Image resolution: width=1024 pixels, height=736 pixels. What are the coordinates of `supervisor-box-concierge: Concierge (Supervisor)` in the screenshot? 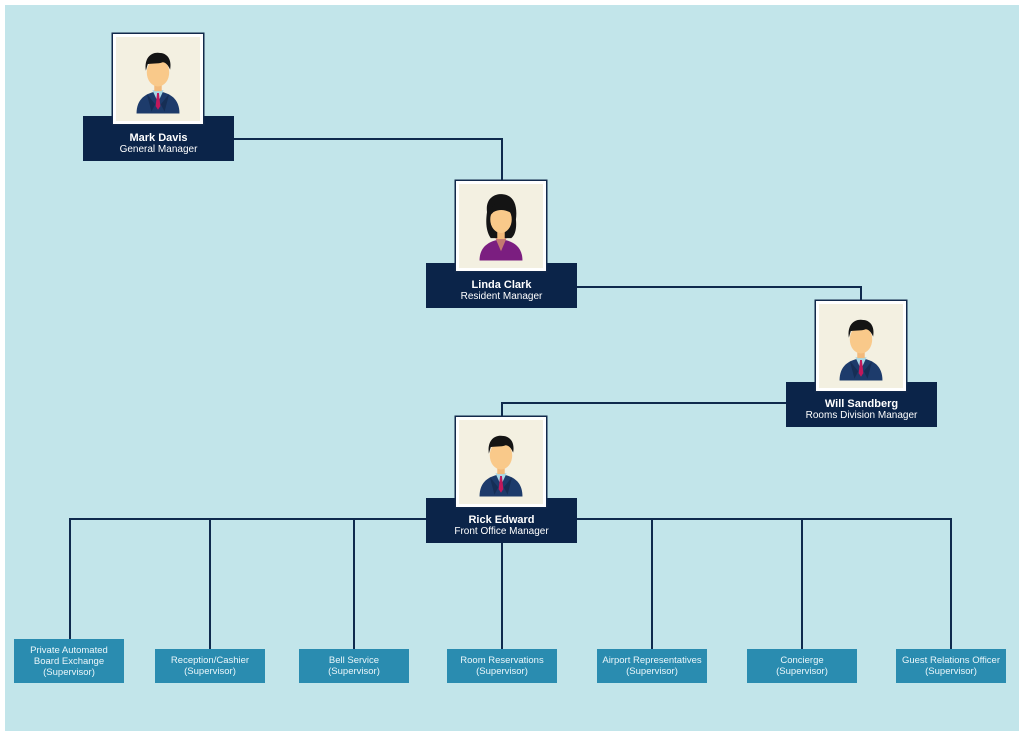 It's located at (802, 666).